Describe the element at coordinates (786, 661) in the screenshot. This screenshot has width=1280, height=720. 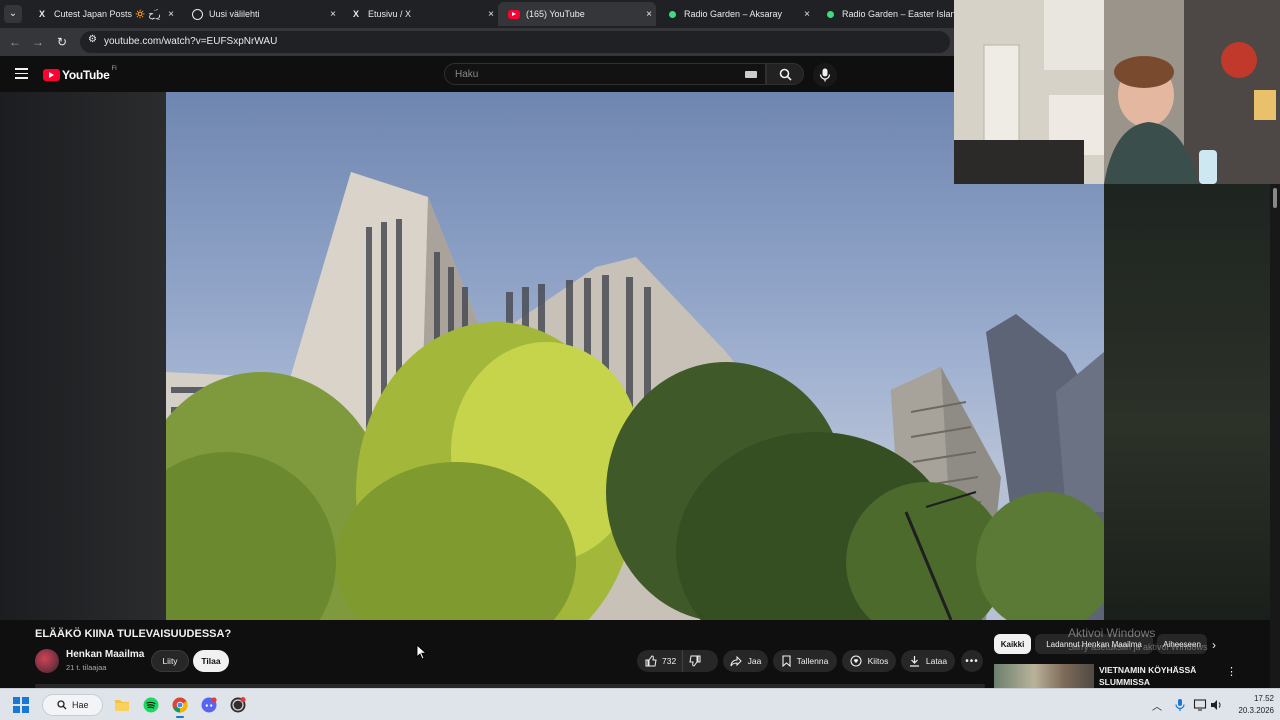
I see `bookmark-icon` at that location.